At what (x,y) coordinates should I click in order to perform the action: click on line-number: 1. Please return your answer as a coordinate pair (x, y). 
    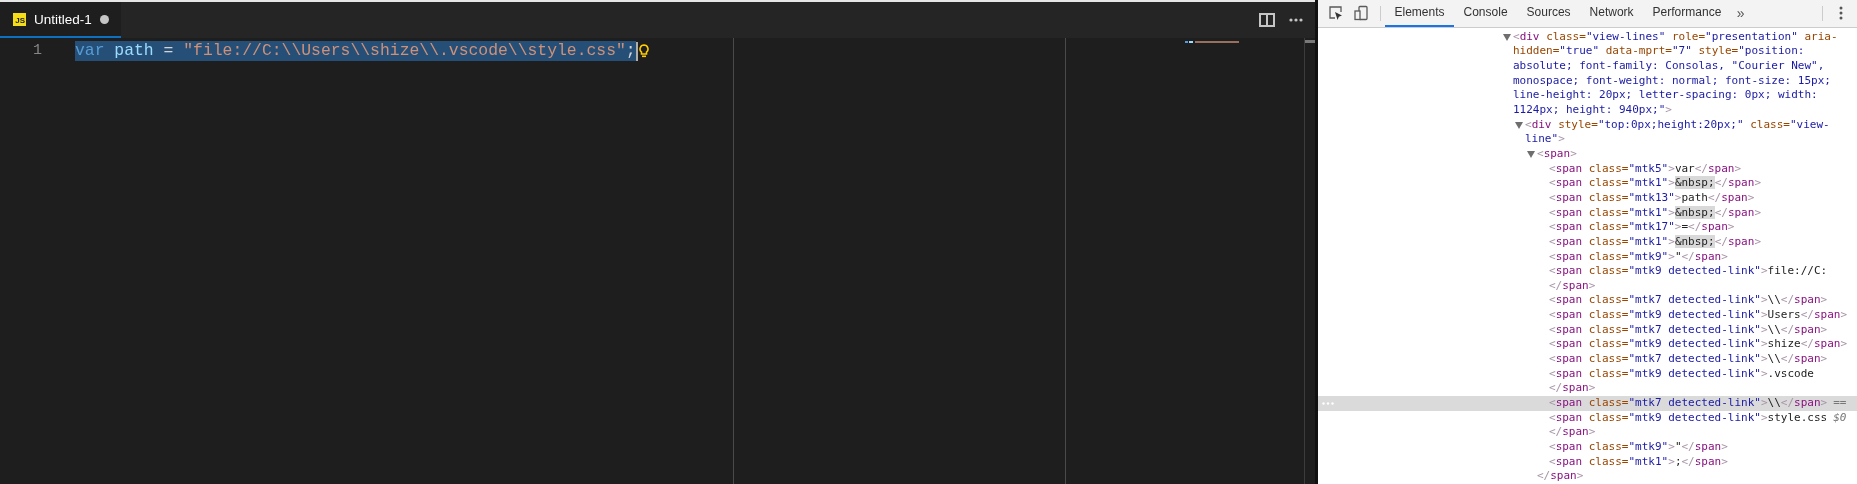
    Looking at the image, I should click on (37, 51).